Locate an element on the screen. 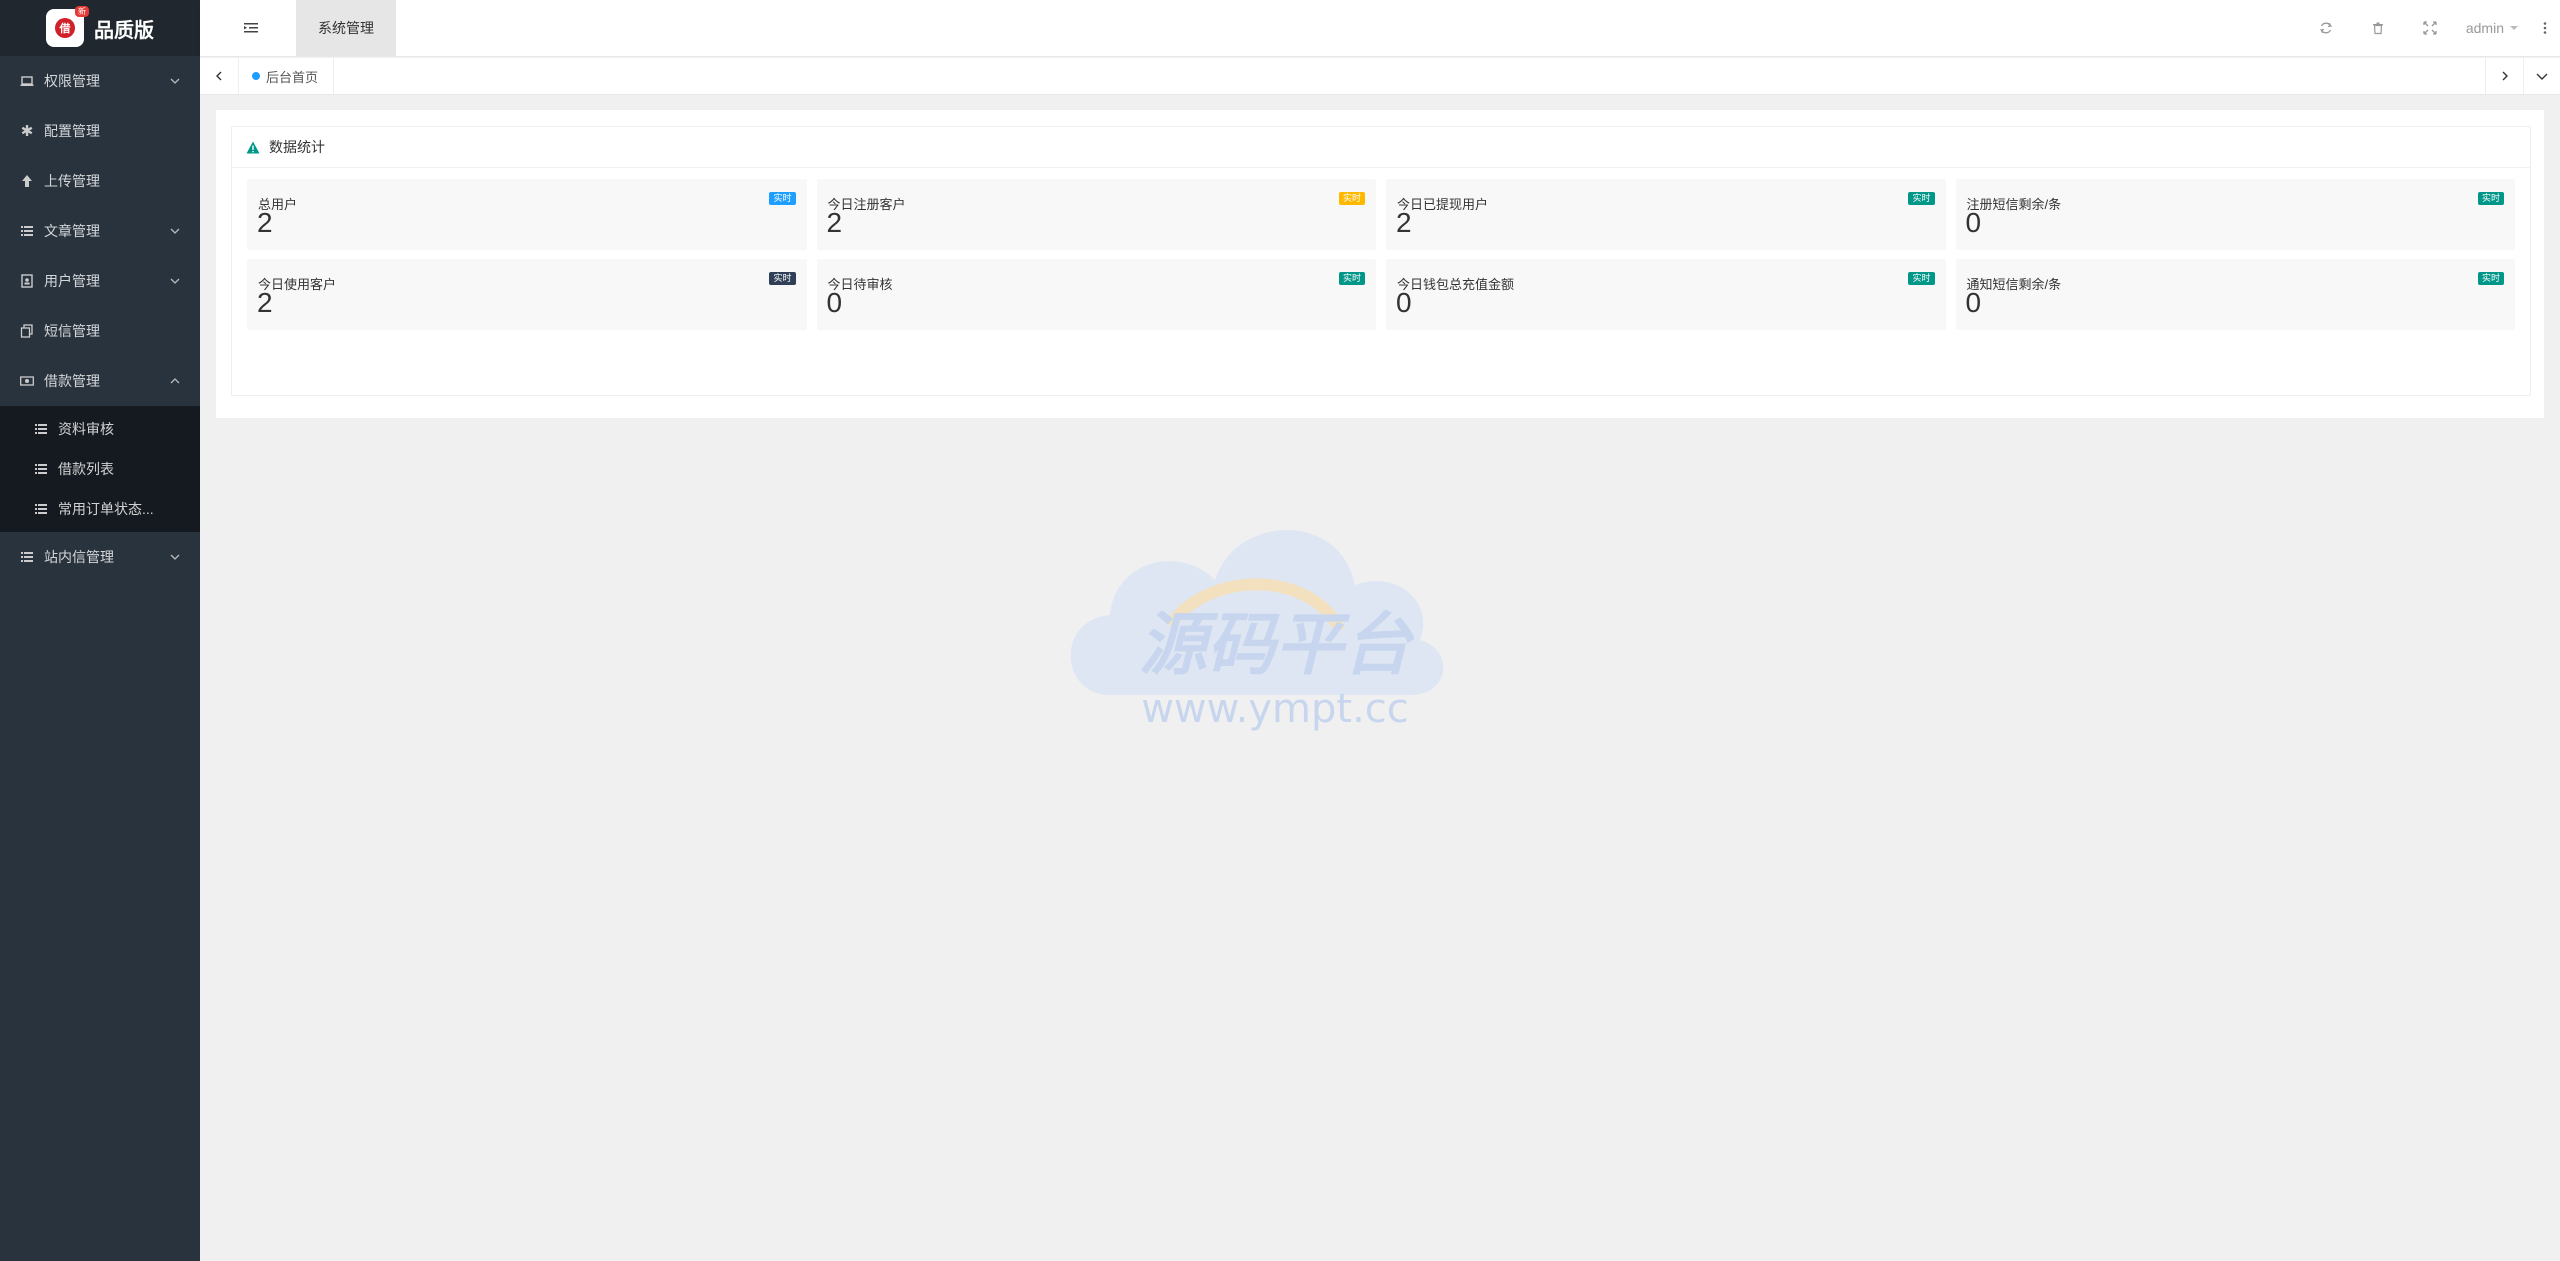  indent-icon is located at coordinates (251, 28).